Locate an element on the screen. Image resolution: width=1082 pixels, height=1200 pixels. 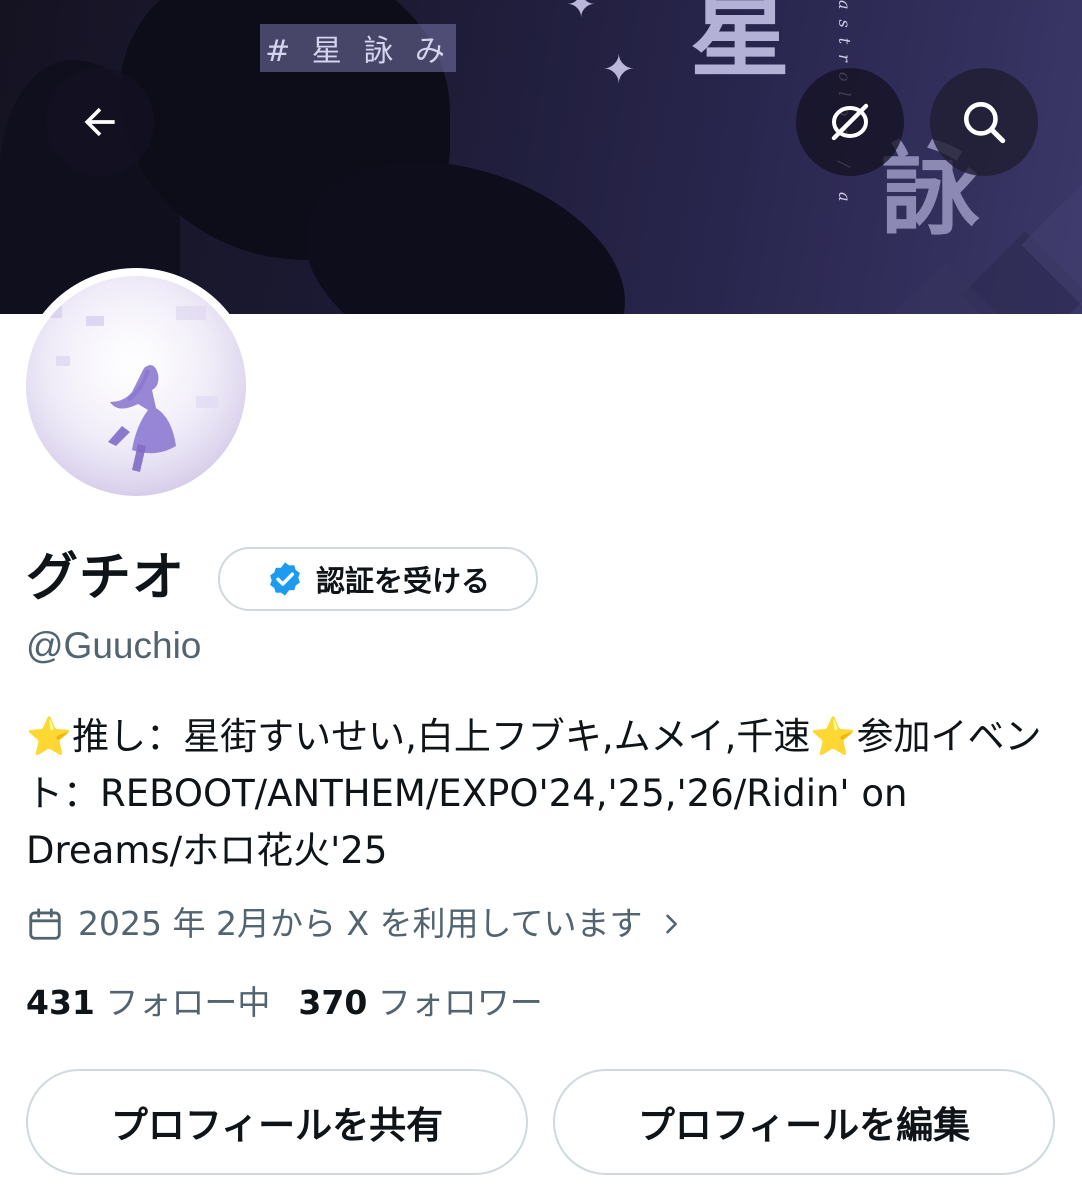
following-label: フォロー中 is located at coordinates (188, 1002).